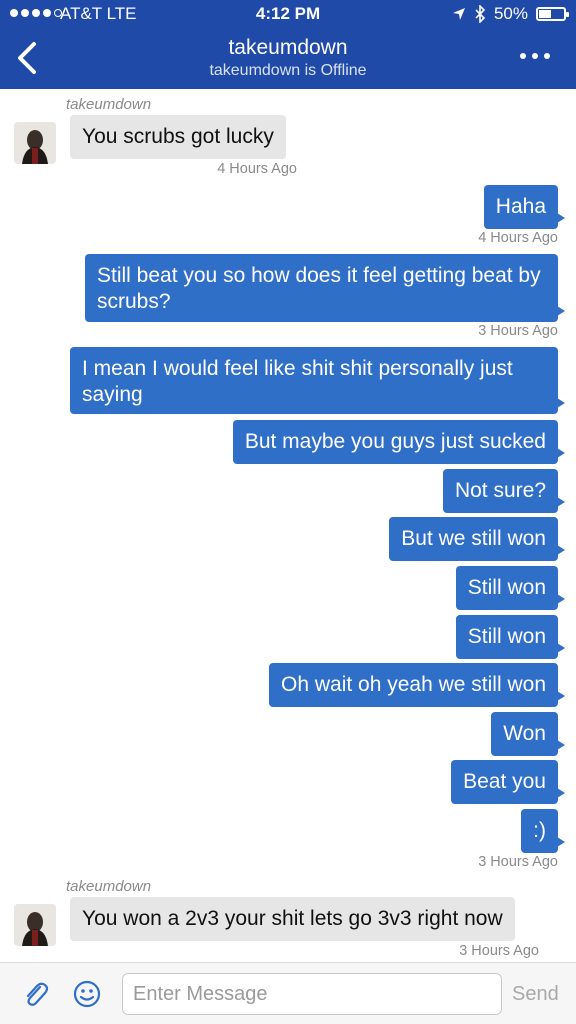 The width and height of the screenshot is (576, 1024). I want to click on more-options-icon, so click(535, 56).